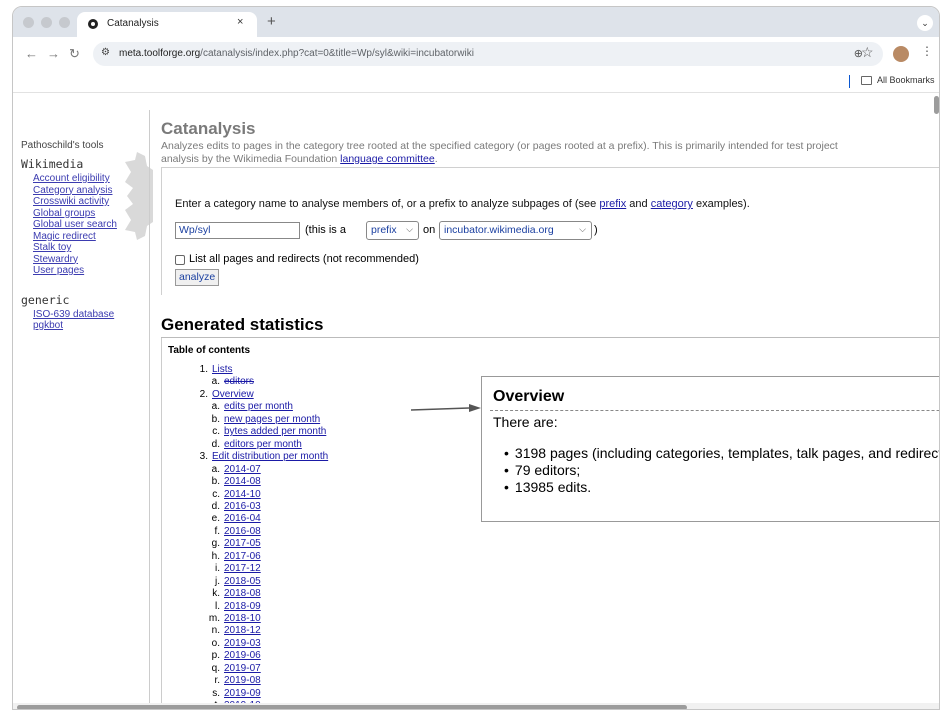 This screenshot has width=942, height=710. Describe the element at coordinates (216, 594) in the screenshot. I see `toc-number: k.` at that location.